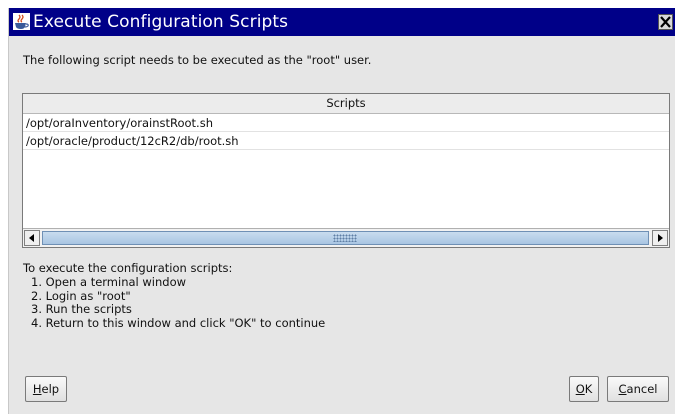  Describe the element at coordinates (580, 389) in the screenshot. I see `ok-mnemonic: O` at that location.